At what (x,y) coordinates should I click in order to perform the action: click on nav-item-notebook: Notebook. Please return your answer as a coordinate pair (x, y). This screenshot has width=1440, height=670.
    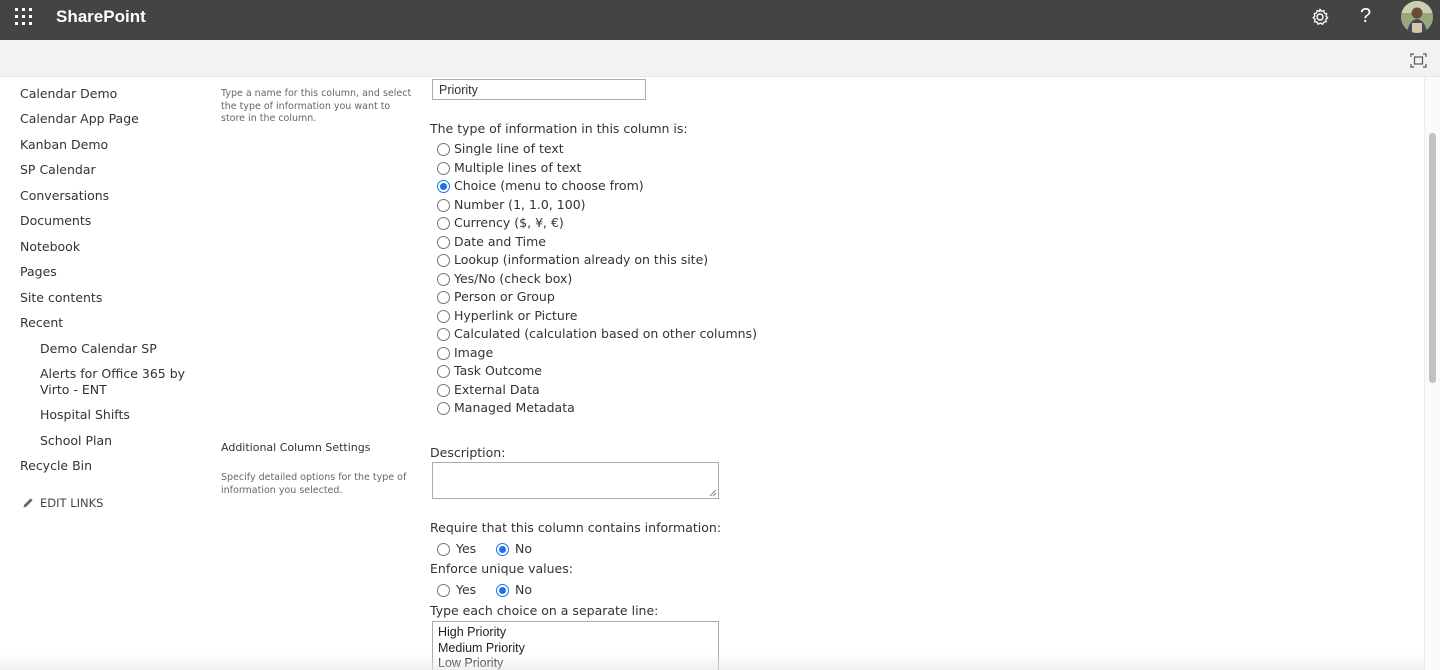
    Looking at the image, I should click on (50, 247).